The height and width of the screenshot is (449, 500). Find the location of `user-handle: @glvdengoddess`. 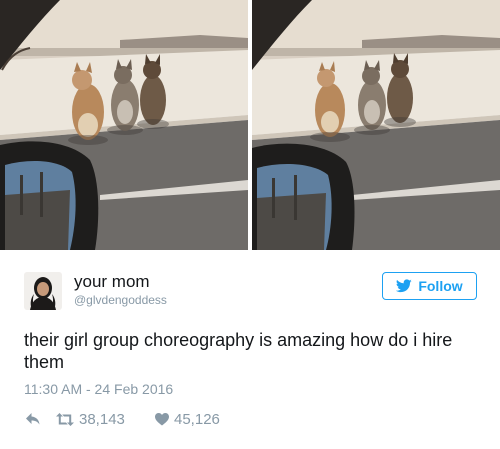

user-handle: @glvdengoddess is located at coordinates (120, 300).